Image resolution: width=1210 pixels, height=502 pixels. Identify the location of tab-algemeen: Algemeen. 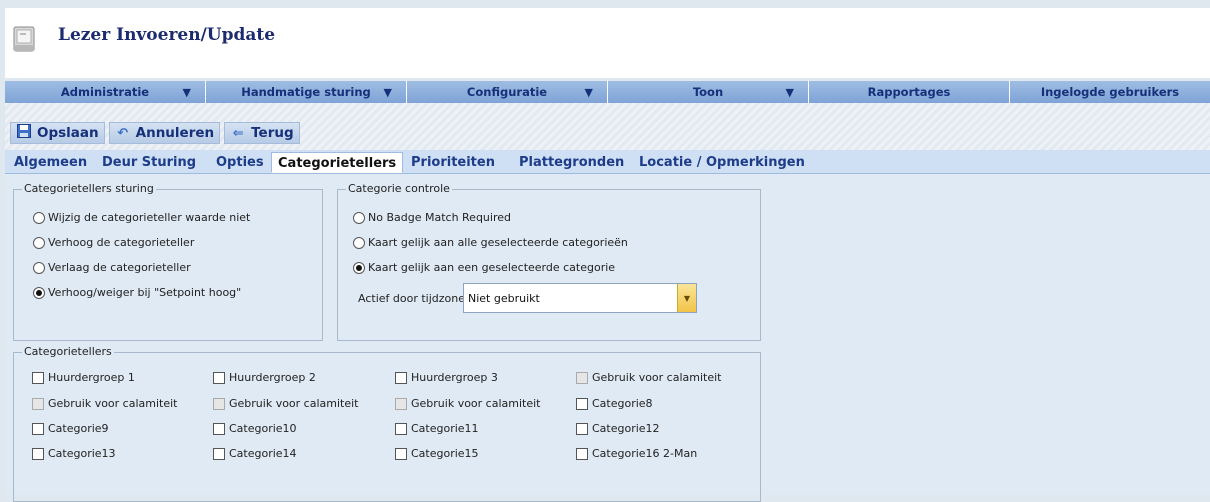
(50, 162).